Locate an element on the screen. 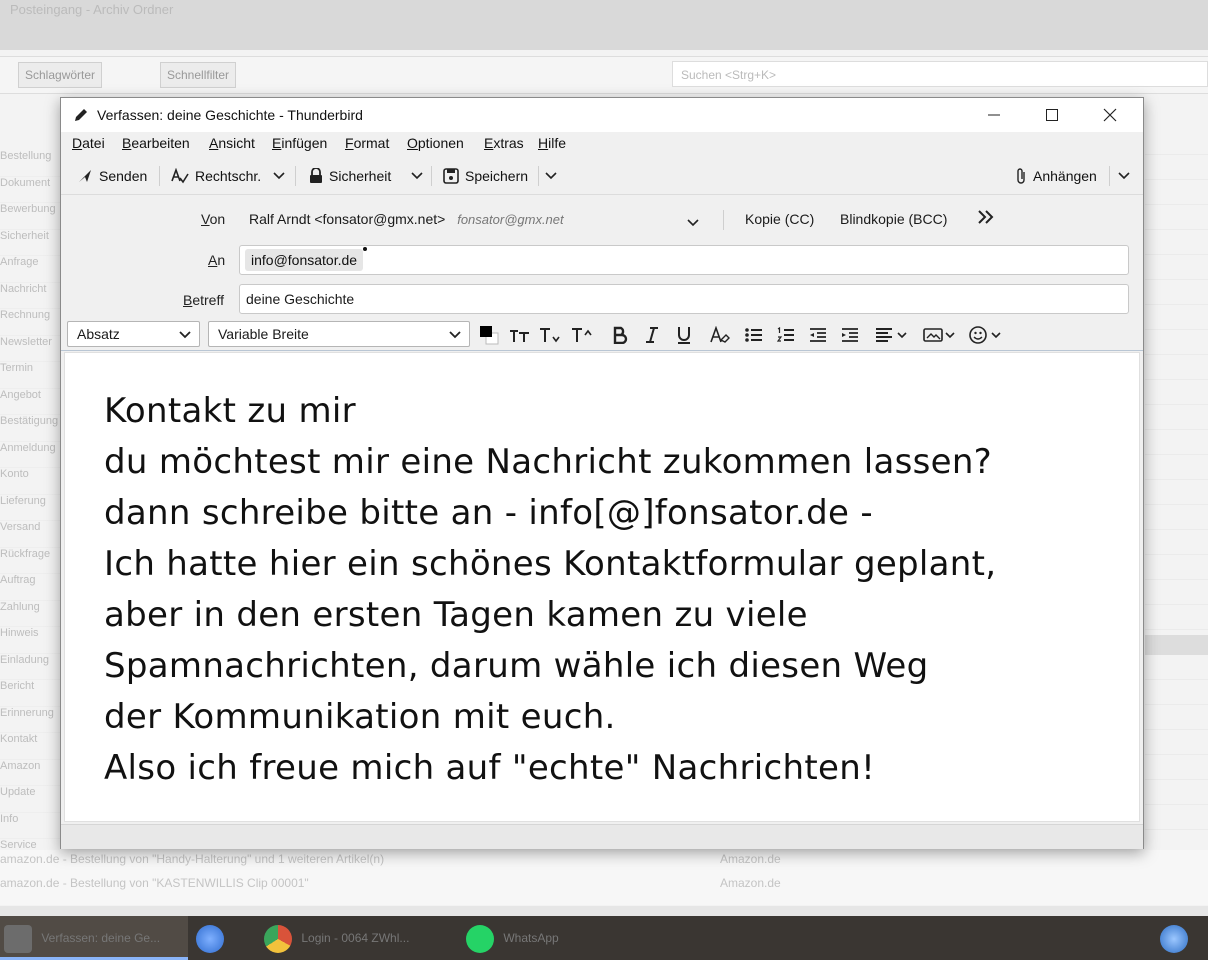  tags-filter-chip: Schlagwörter is located at coordinates (60, 75).